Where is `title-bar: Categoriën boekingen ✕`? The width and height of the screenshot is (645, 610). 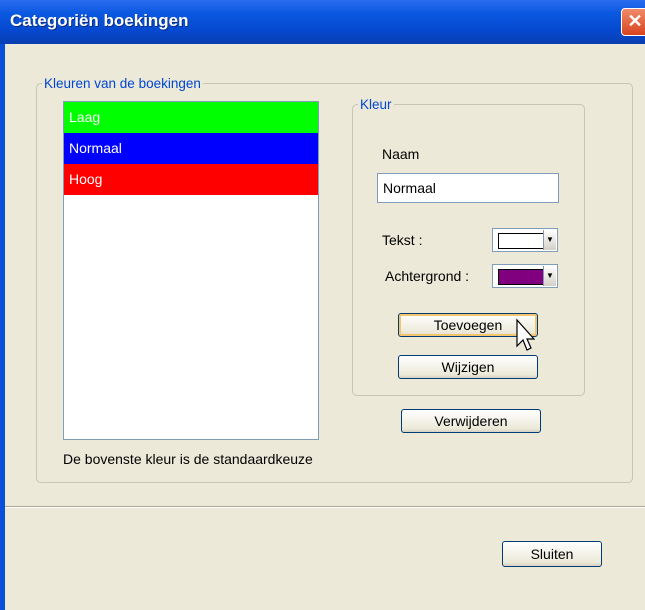 title-bar: Categoriën boekingen ✕ is located at coordinates (322, 22).